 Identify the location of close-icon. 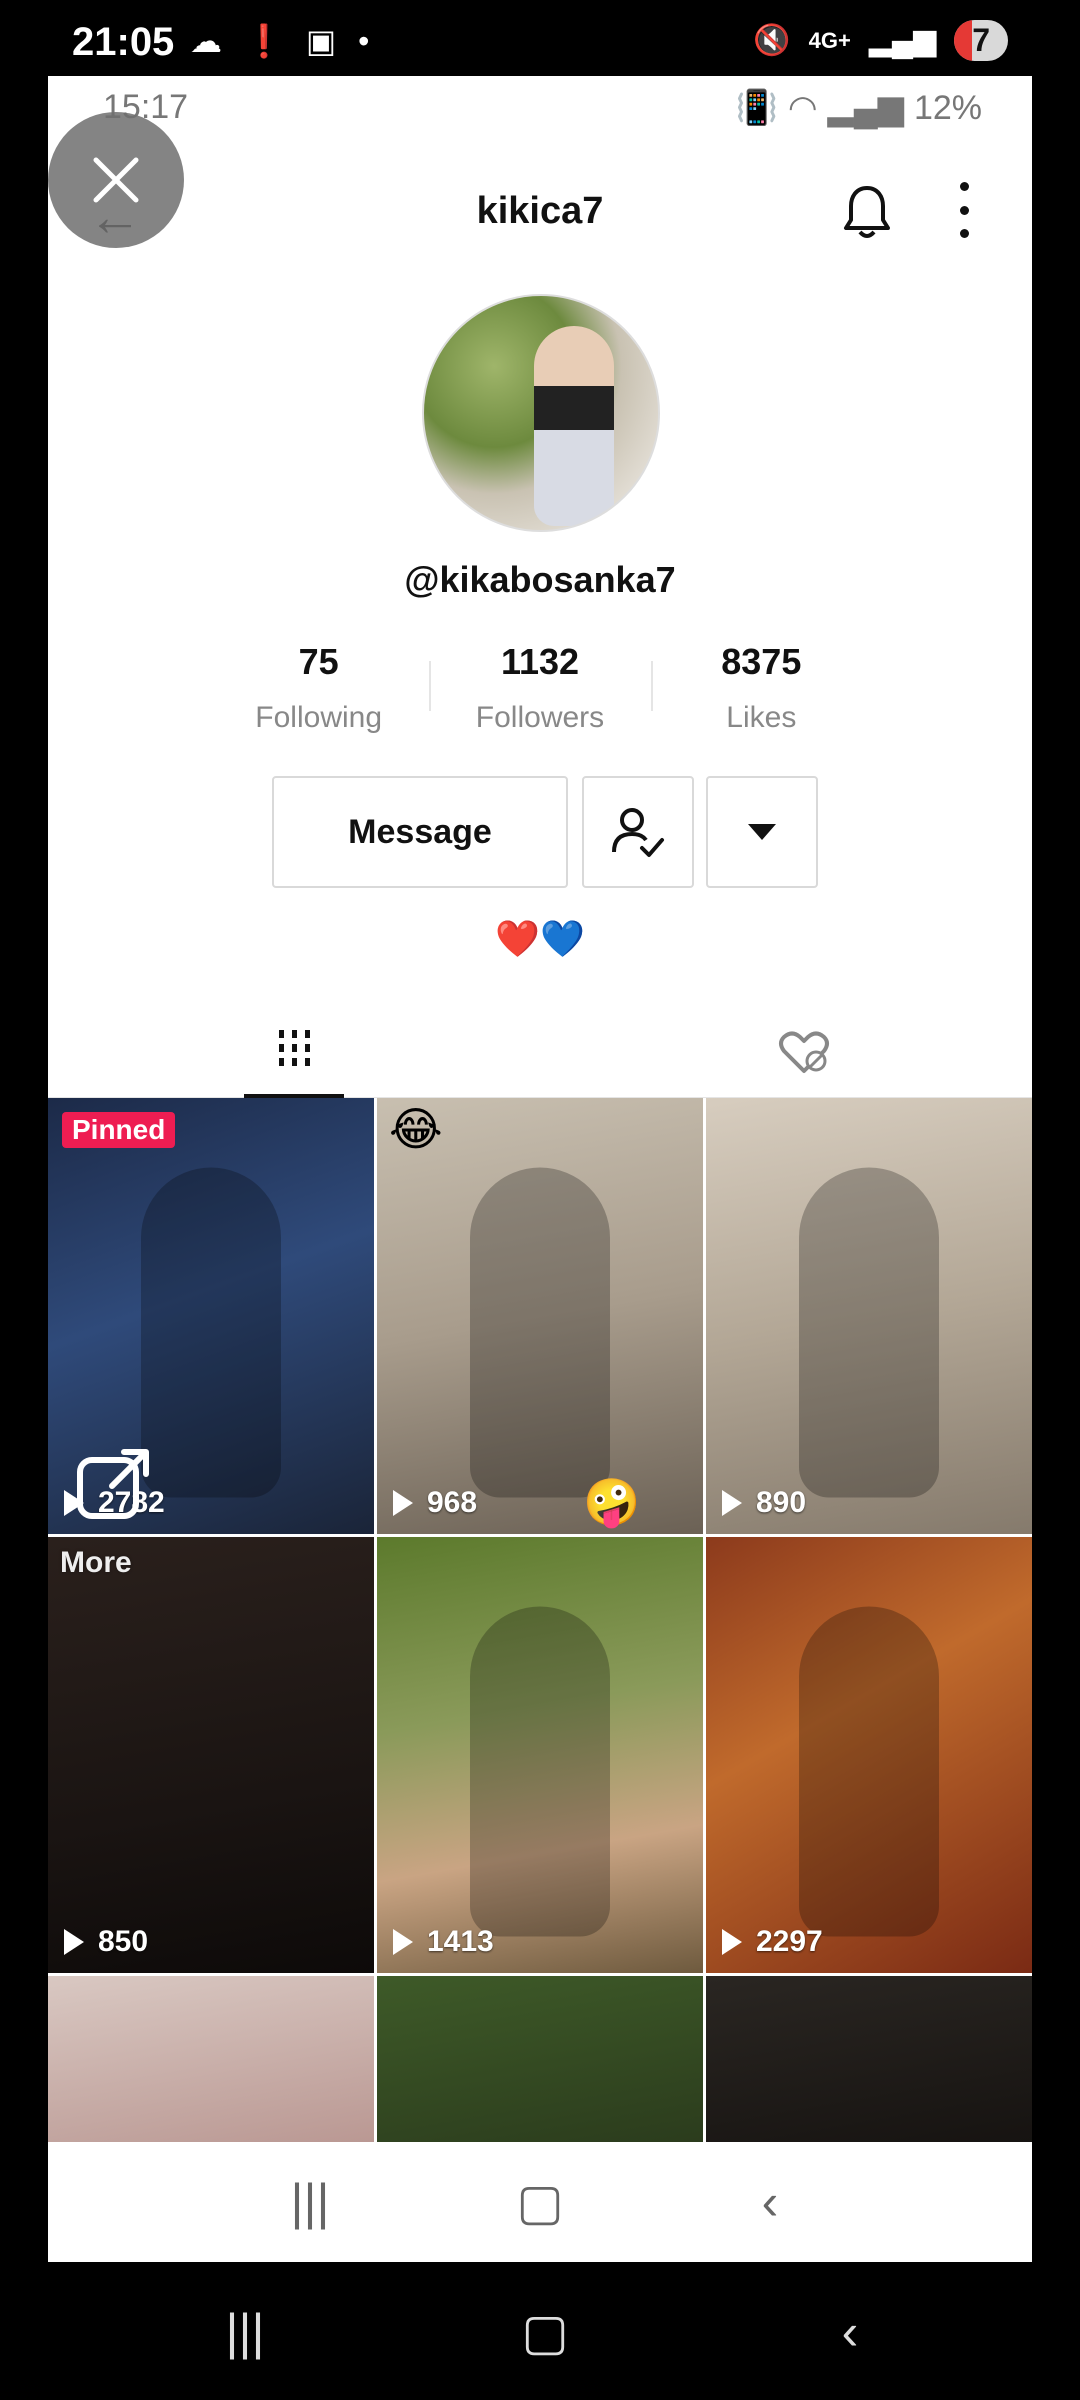
(116, 180).